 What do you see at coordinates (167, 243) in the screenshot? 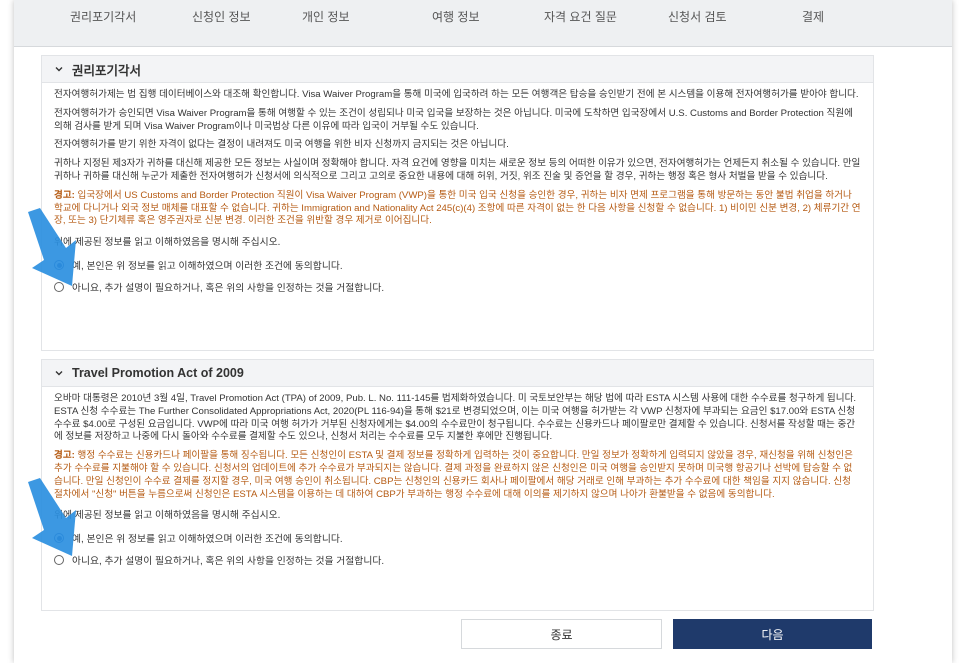
I see `waiver-confirm-prompt: 위에 제공된 정보를 읽고 이해하였음을 명시해 주십시오.` at bounding box center [167, 243].